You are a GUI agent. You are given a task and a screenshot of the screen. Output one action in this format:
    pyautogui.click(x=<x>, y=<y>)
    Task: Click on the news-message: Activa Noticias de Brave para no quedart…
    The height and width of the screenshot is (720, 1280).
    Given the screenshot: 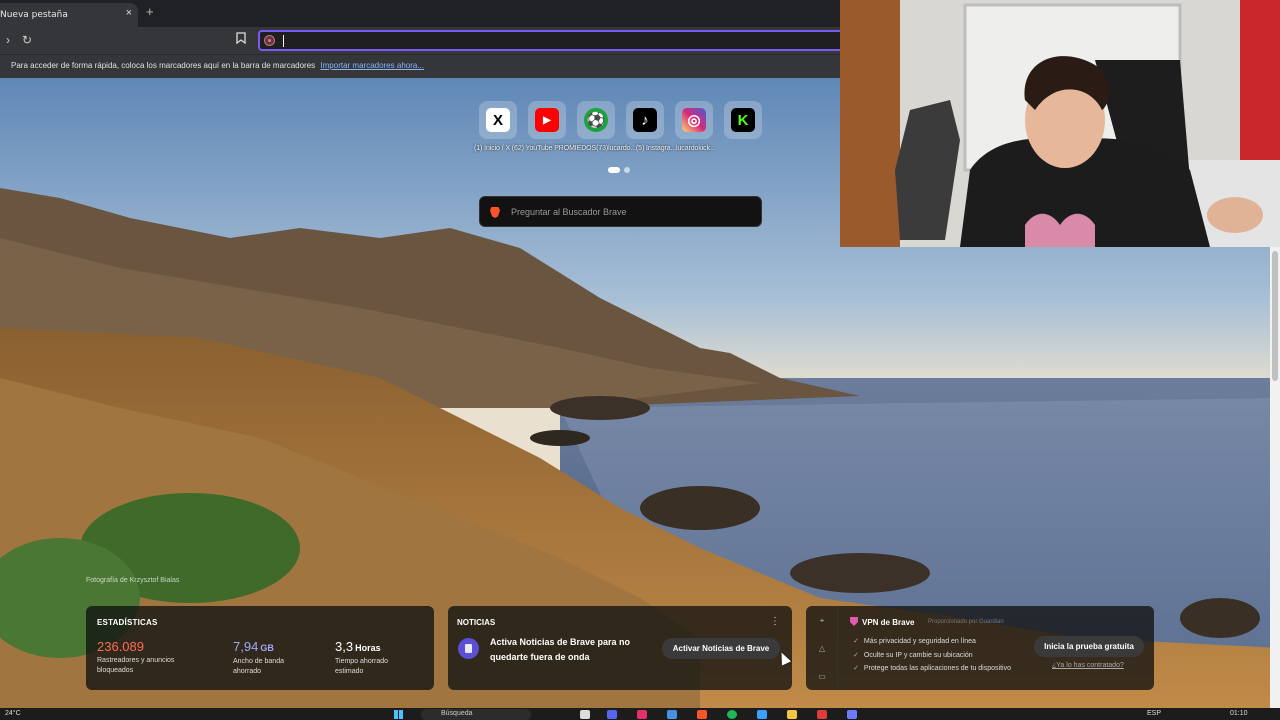 What is the action you would take?
    pyautogui.click(x=560, y=649)
    